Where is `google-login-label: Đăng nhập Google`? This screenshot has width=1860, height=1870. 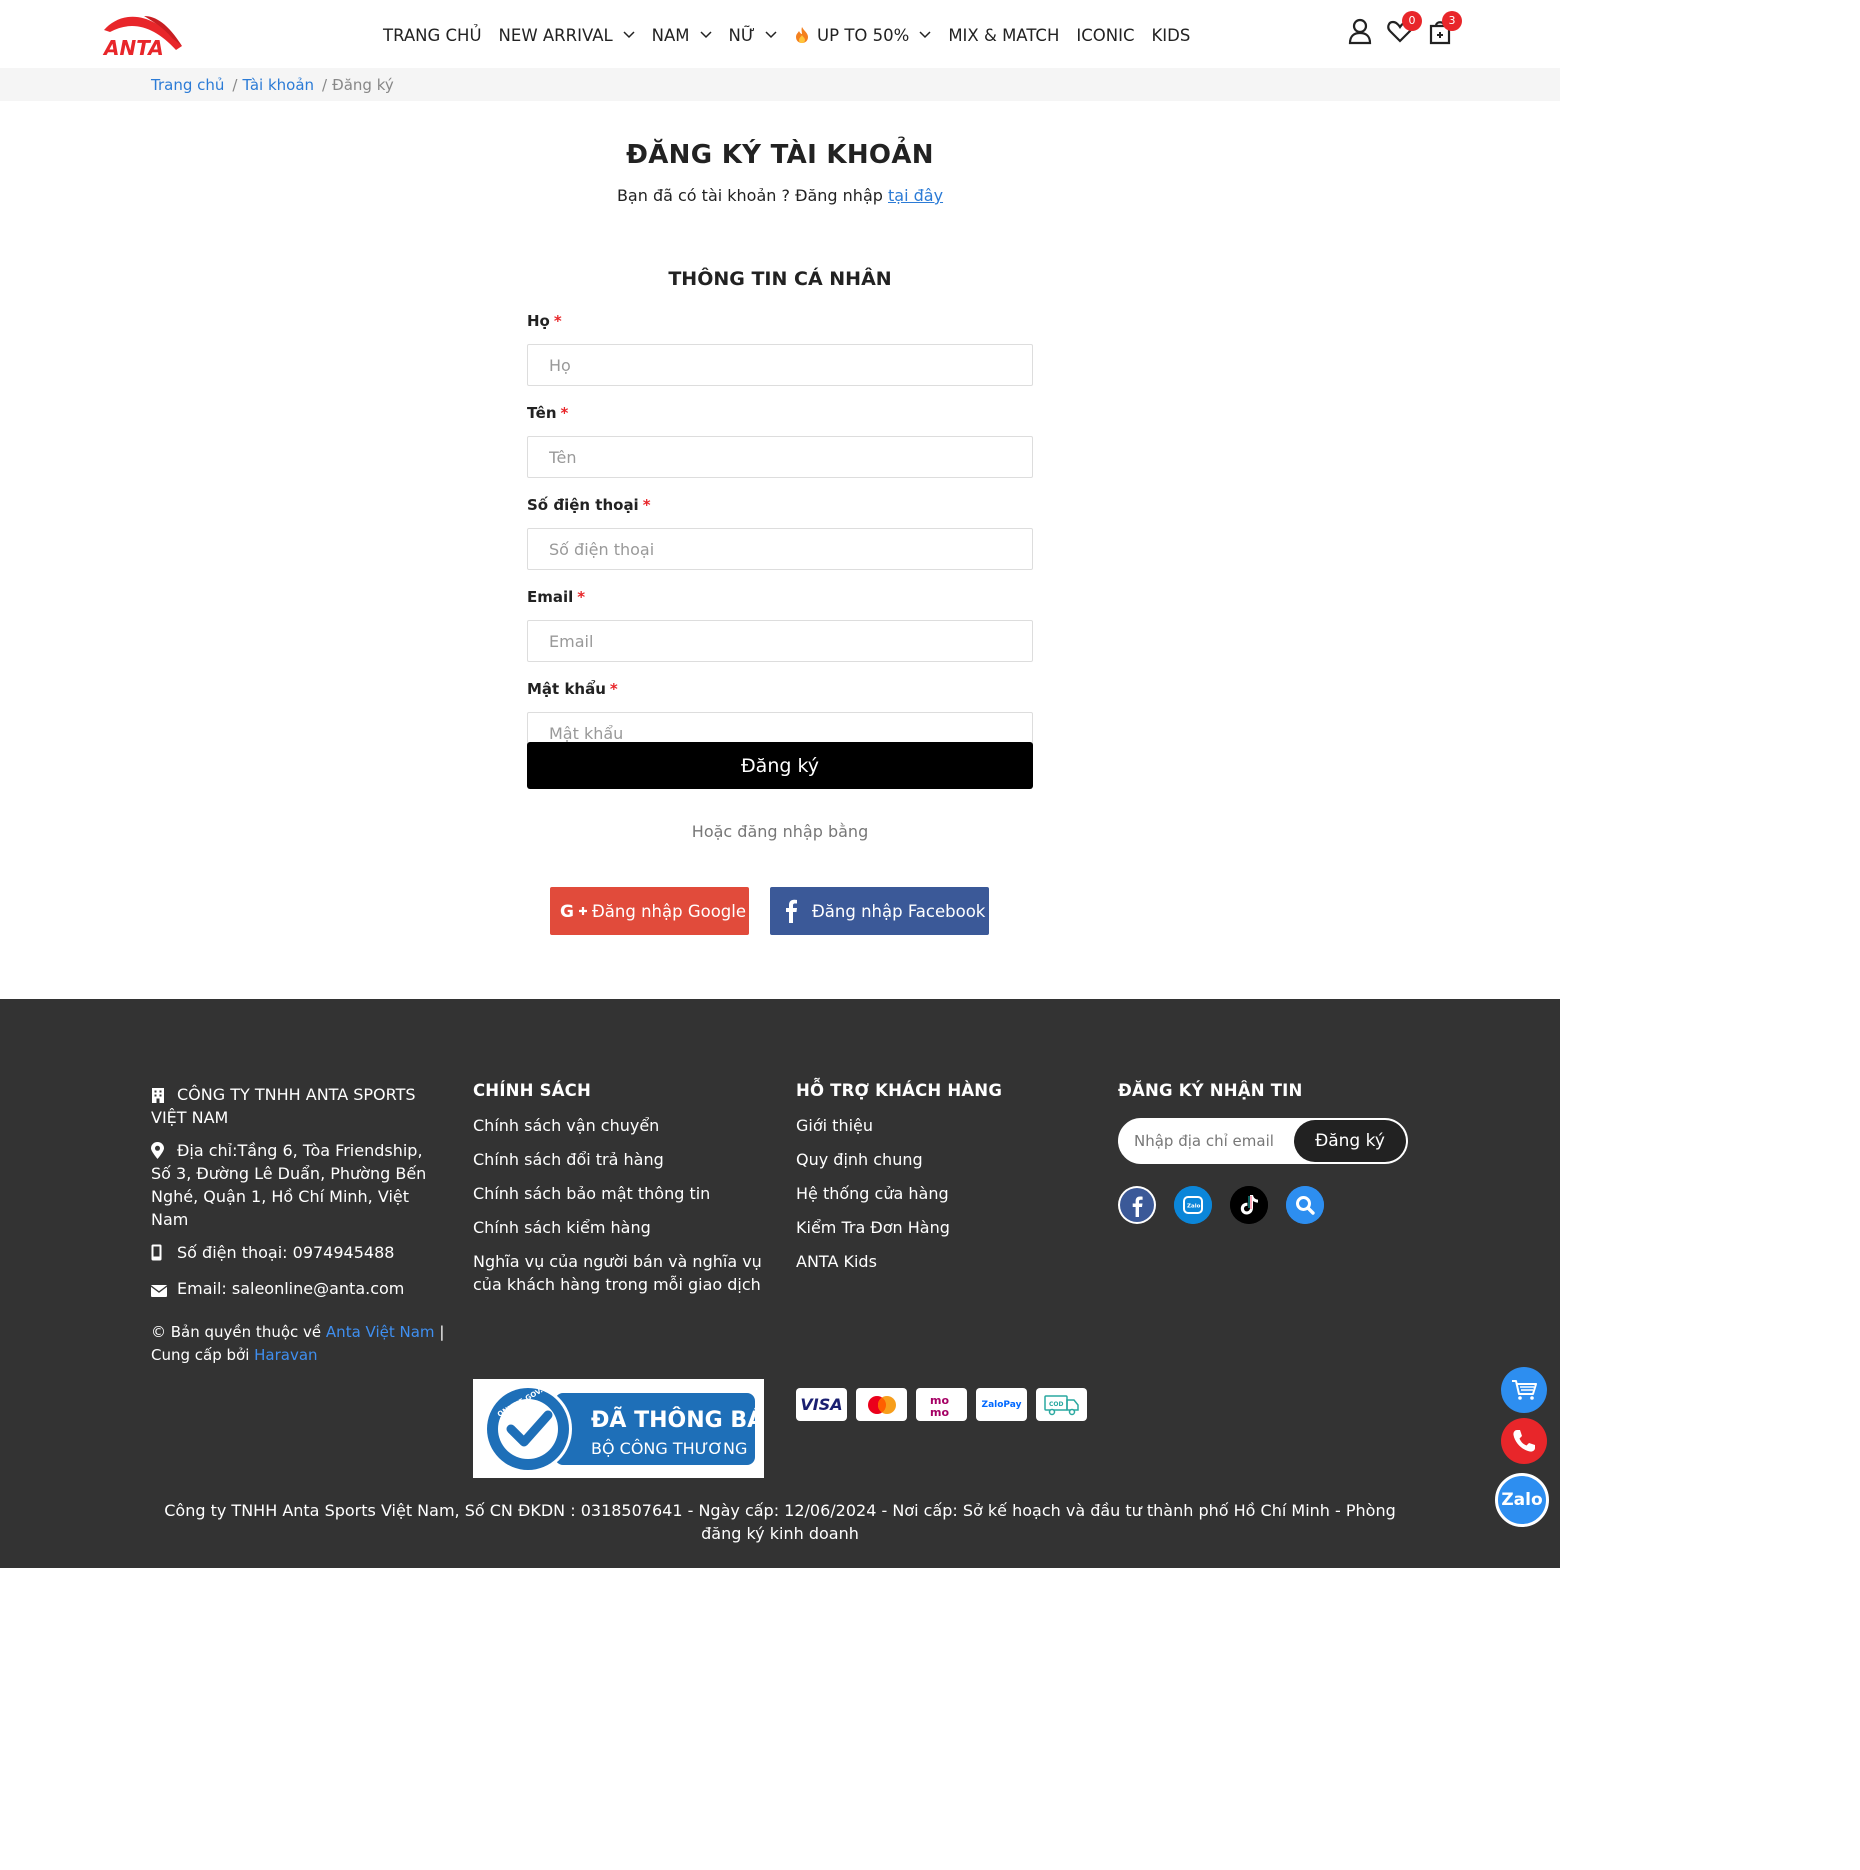 google-login-label: Đăng nhập Google is located at coordinates (669, 911).